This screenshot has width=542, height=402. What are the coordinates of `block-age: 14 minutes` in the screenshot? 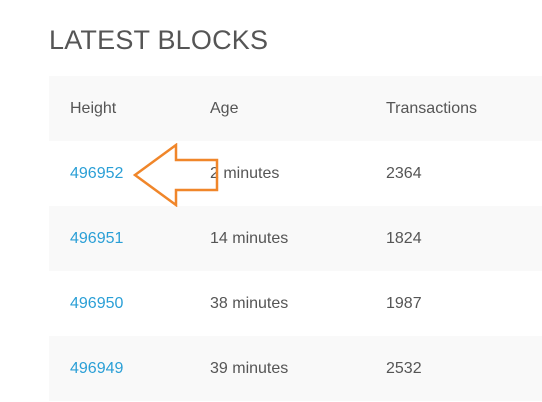 It's located at (249, 238).